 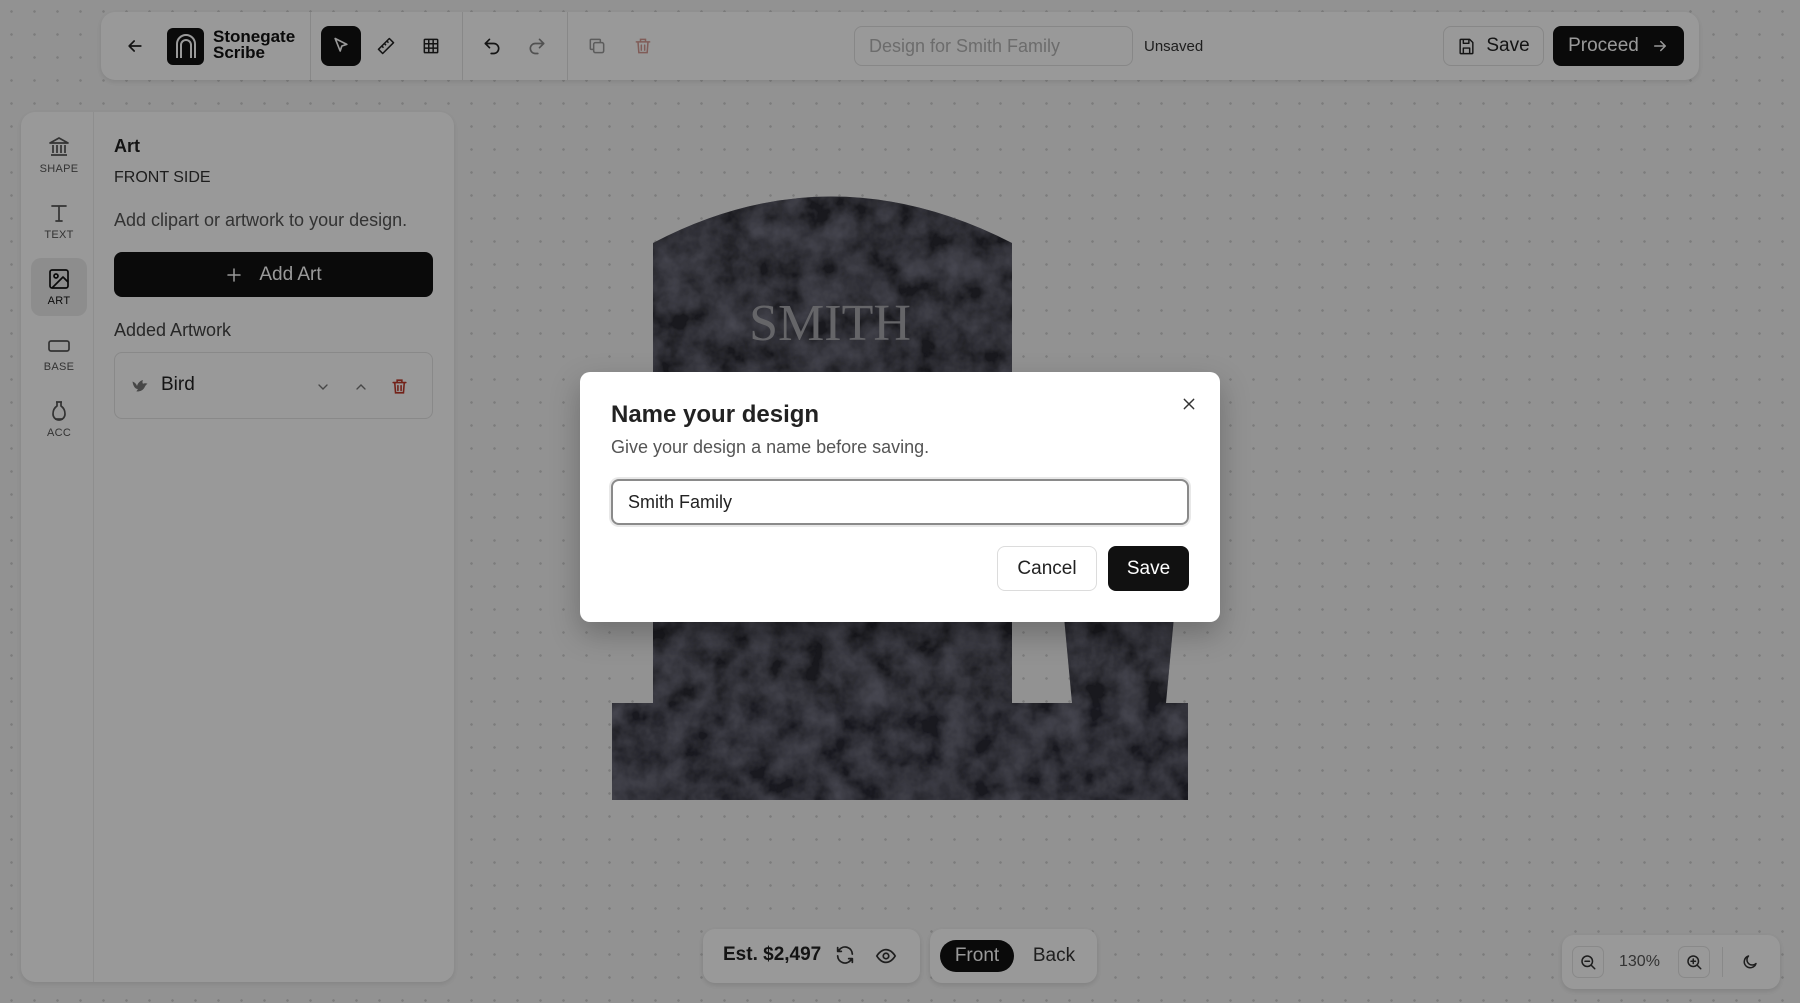 I want to click on close-icon, so click(x=1189, y=404).